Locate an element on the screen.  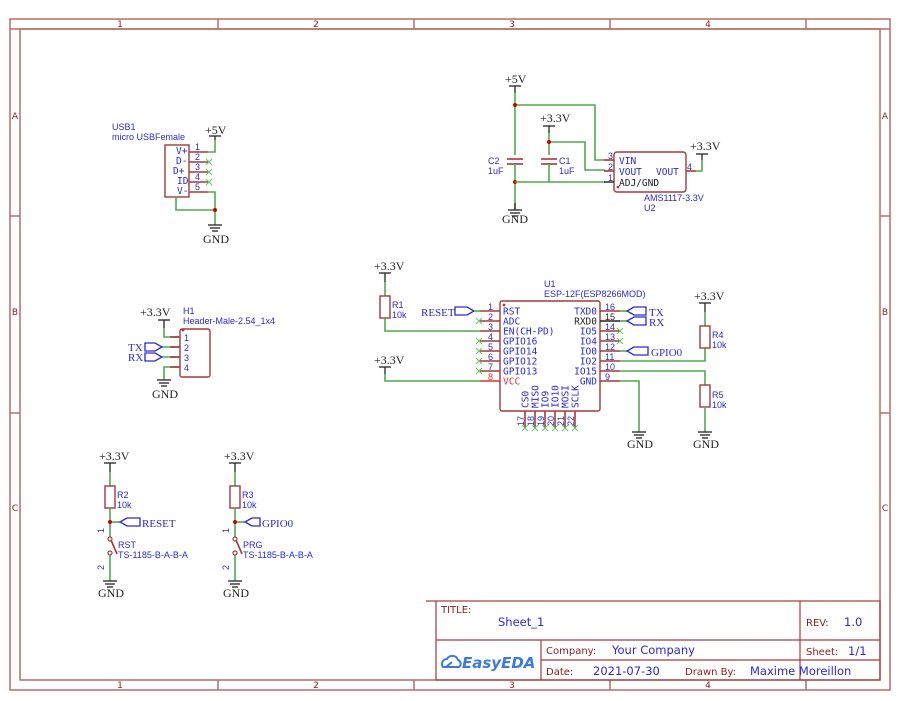
pin-number: 6 is located at coordinates (490, 357).